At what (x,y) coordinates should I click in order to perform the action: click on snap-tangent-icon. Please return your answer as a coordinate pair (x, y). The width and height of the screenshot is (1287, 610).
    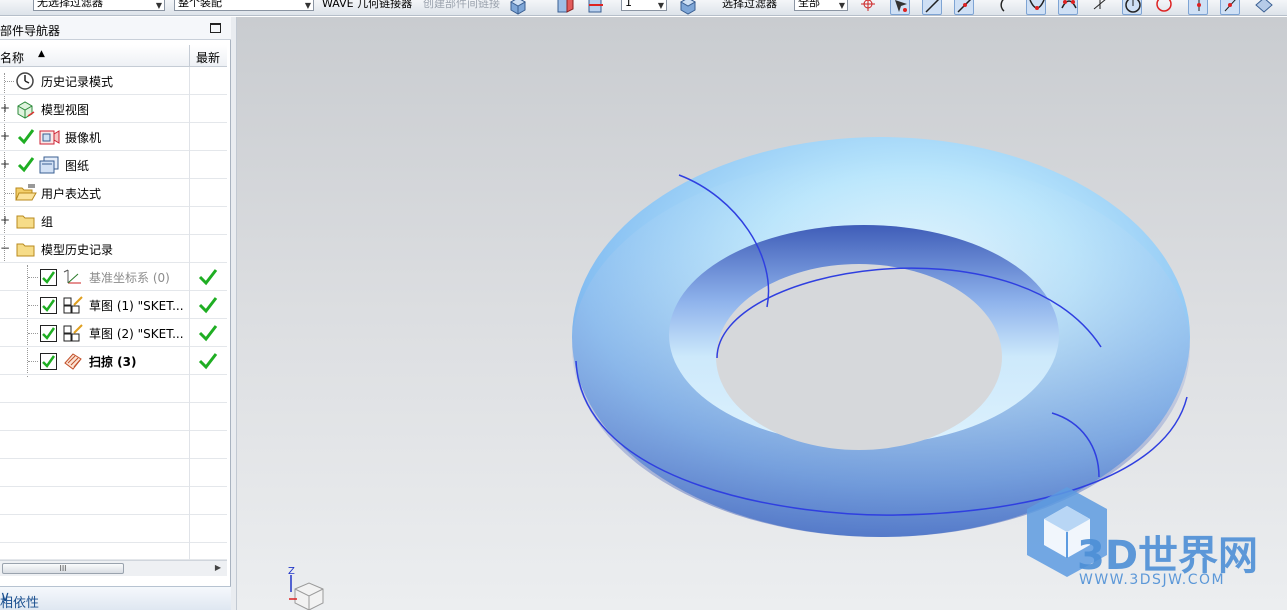
    Looking at the image, I should click on (1100, 7).